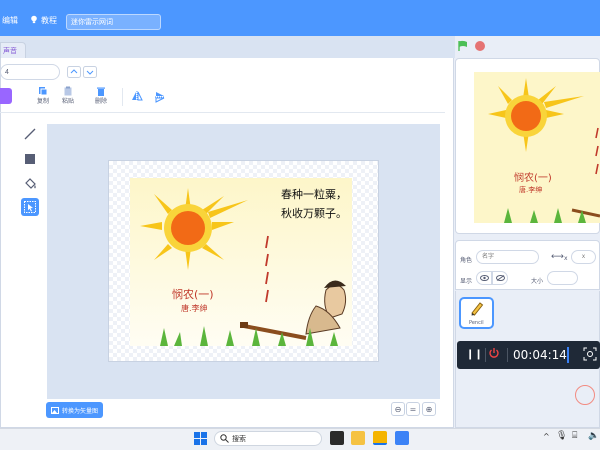 This screenshot has width=600, height=450. I want to click on zoom-out-button: ⊖, so click(398, 409).